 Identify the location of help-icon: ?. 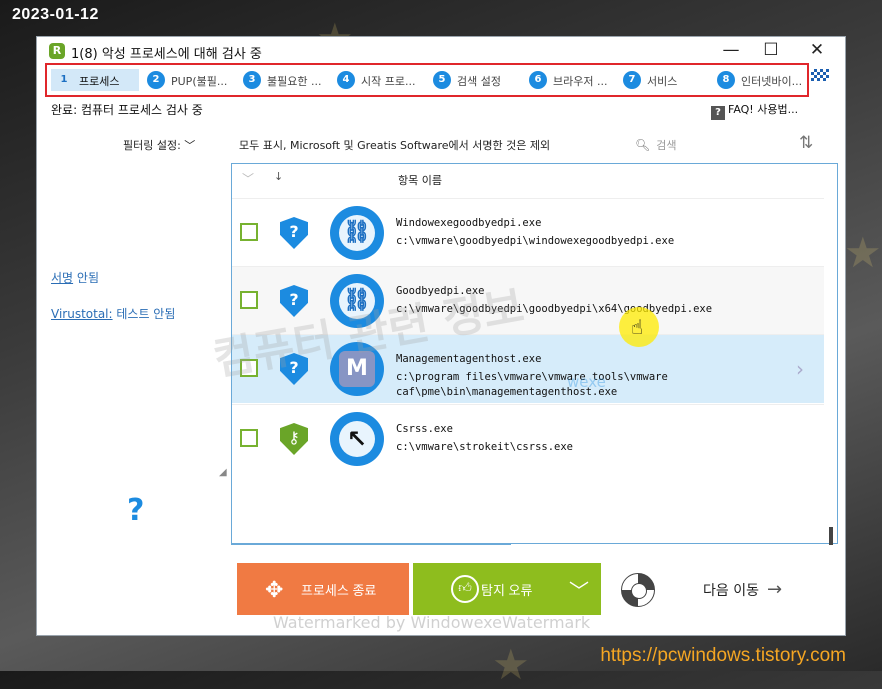
(135, 510).